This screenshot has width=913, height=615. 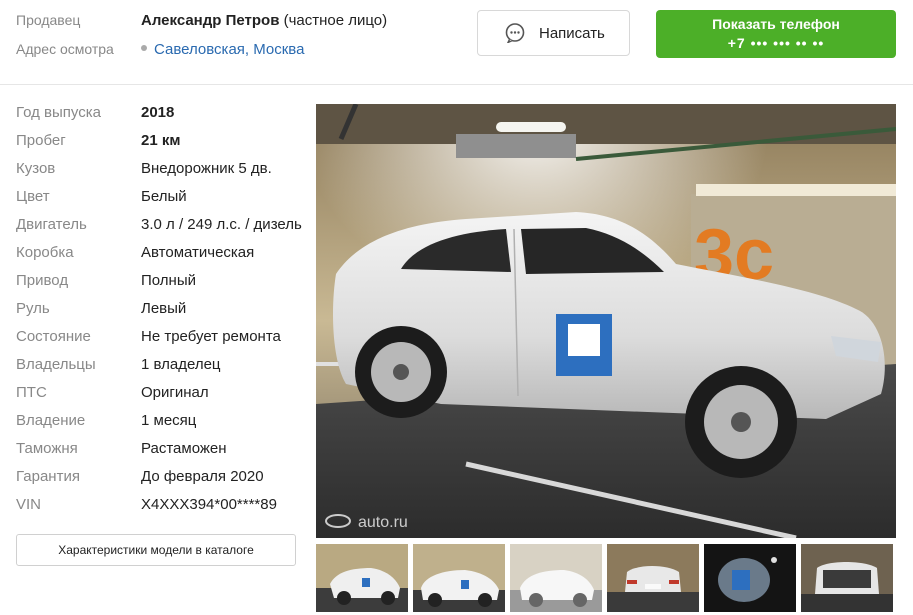 I want to click on spec-row-steering: Руль Левый, so click(x=155, y=314).